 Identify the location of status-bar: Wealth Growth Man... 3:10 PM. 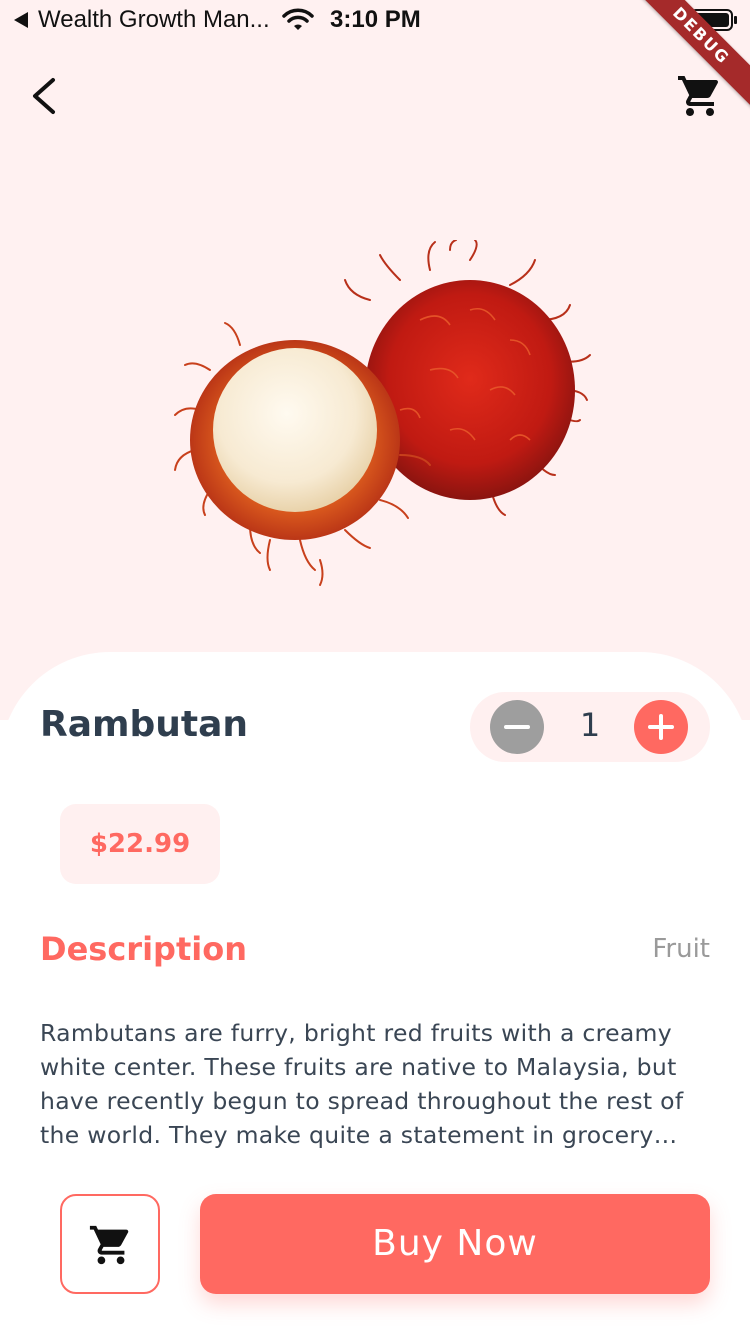
(375, 20).